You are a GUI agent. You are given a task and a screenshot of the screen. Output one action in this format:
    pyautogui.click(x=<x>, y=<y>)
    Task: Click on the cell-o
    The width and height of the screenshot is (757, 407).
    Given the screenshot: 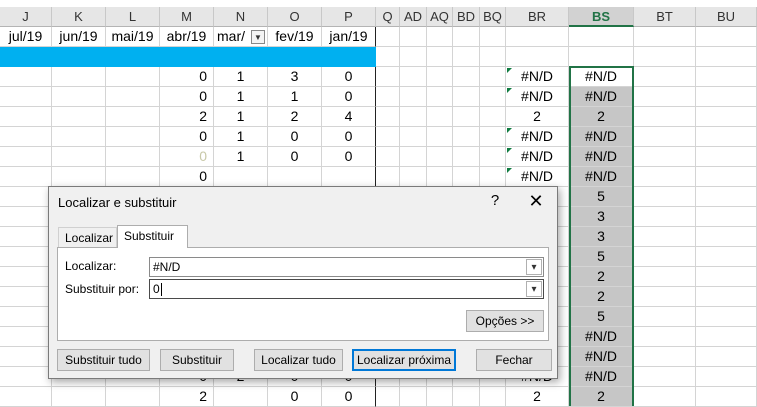 What is the action you would take?
    pyautogui.click(x=295, y=177)
    